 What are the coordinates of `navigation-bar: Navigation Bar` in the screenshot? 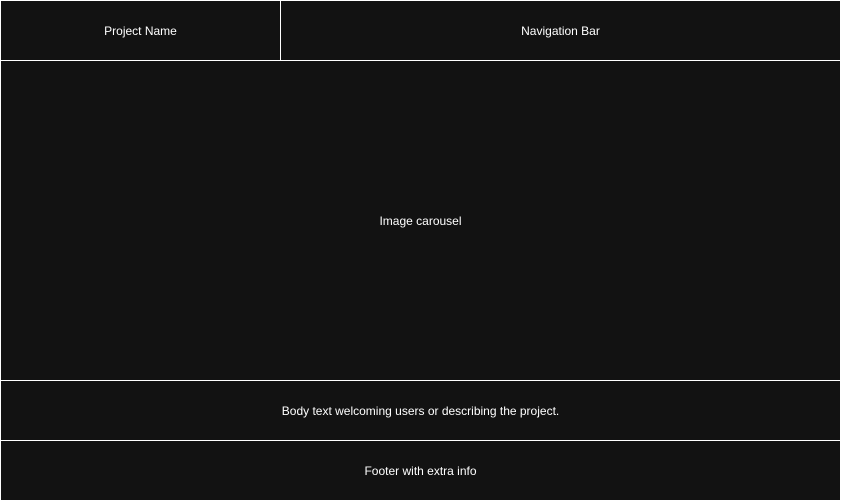 It's located at (560, 30).